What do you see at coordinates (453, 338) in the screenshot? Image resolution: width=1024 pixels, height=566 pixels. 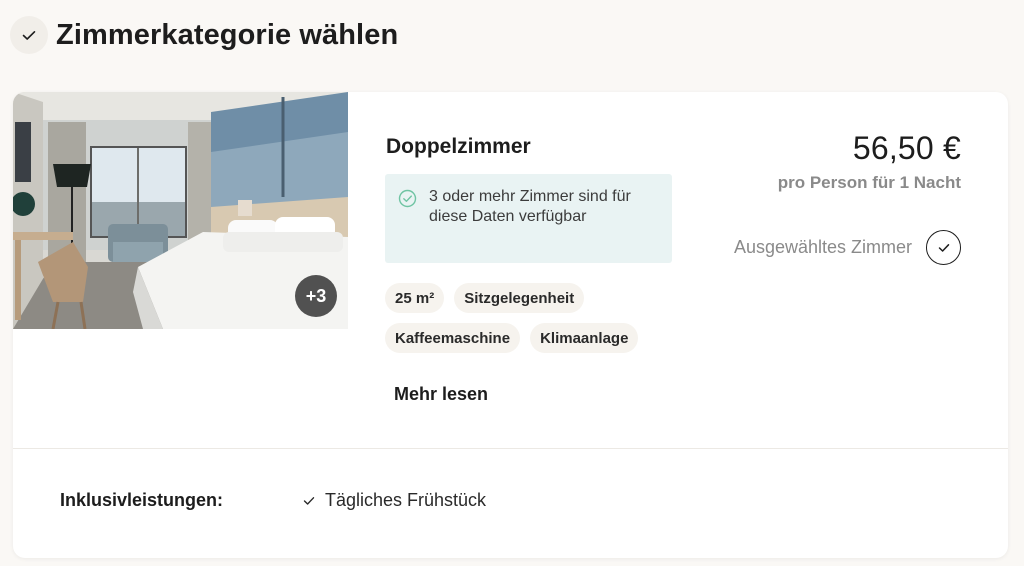 I see `feature-tag-coffee-machine: Kaffeemaschine` at bounding box center [453, 338].